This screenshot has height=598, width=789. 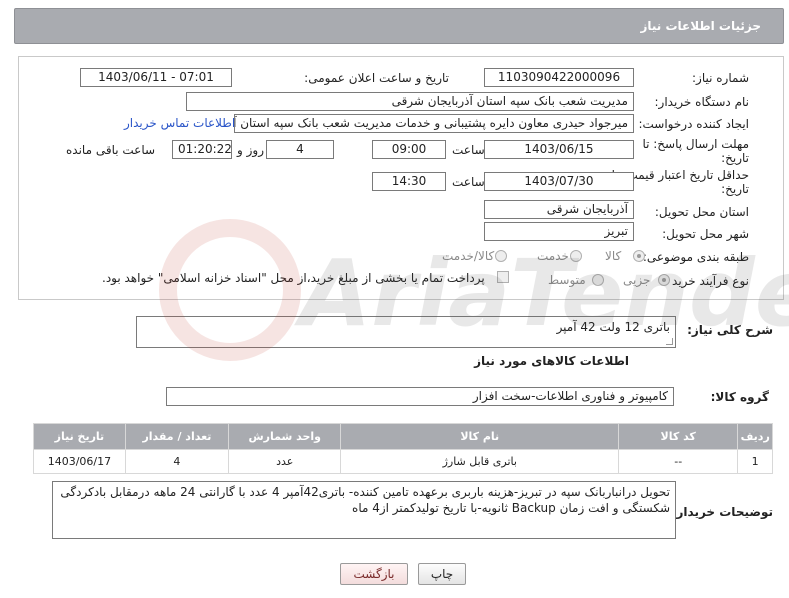 I want to click on delivery-province-label: استان محل تحویل:, so click(x=701, y=212).